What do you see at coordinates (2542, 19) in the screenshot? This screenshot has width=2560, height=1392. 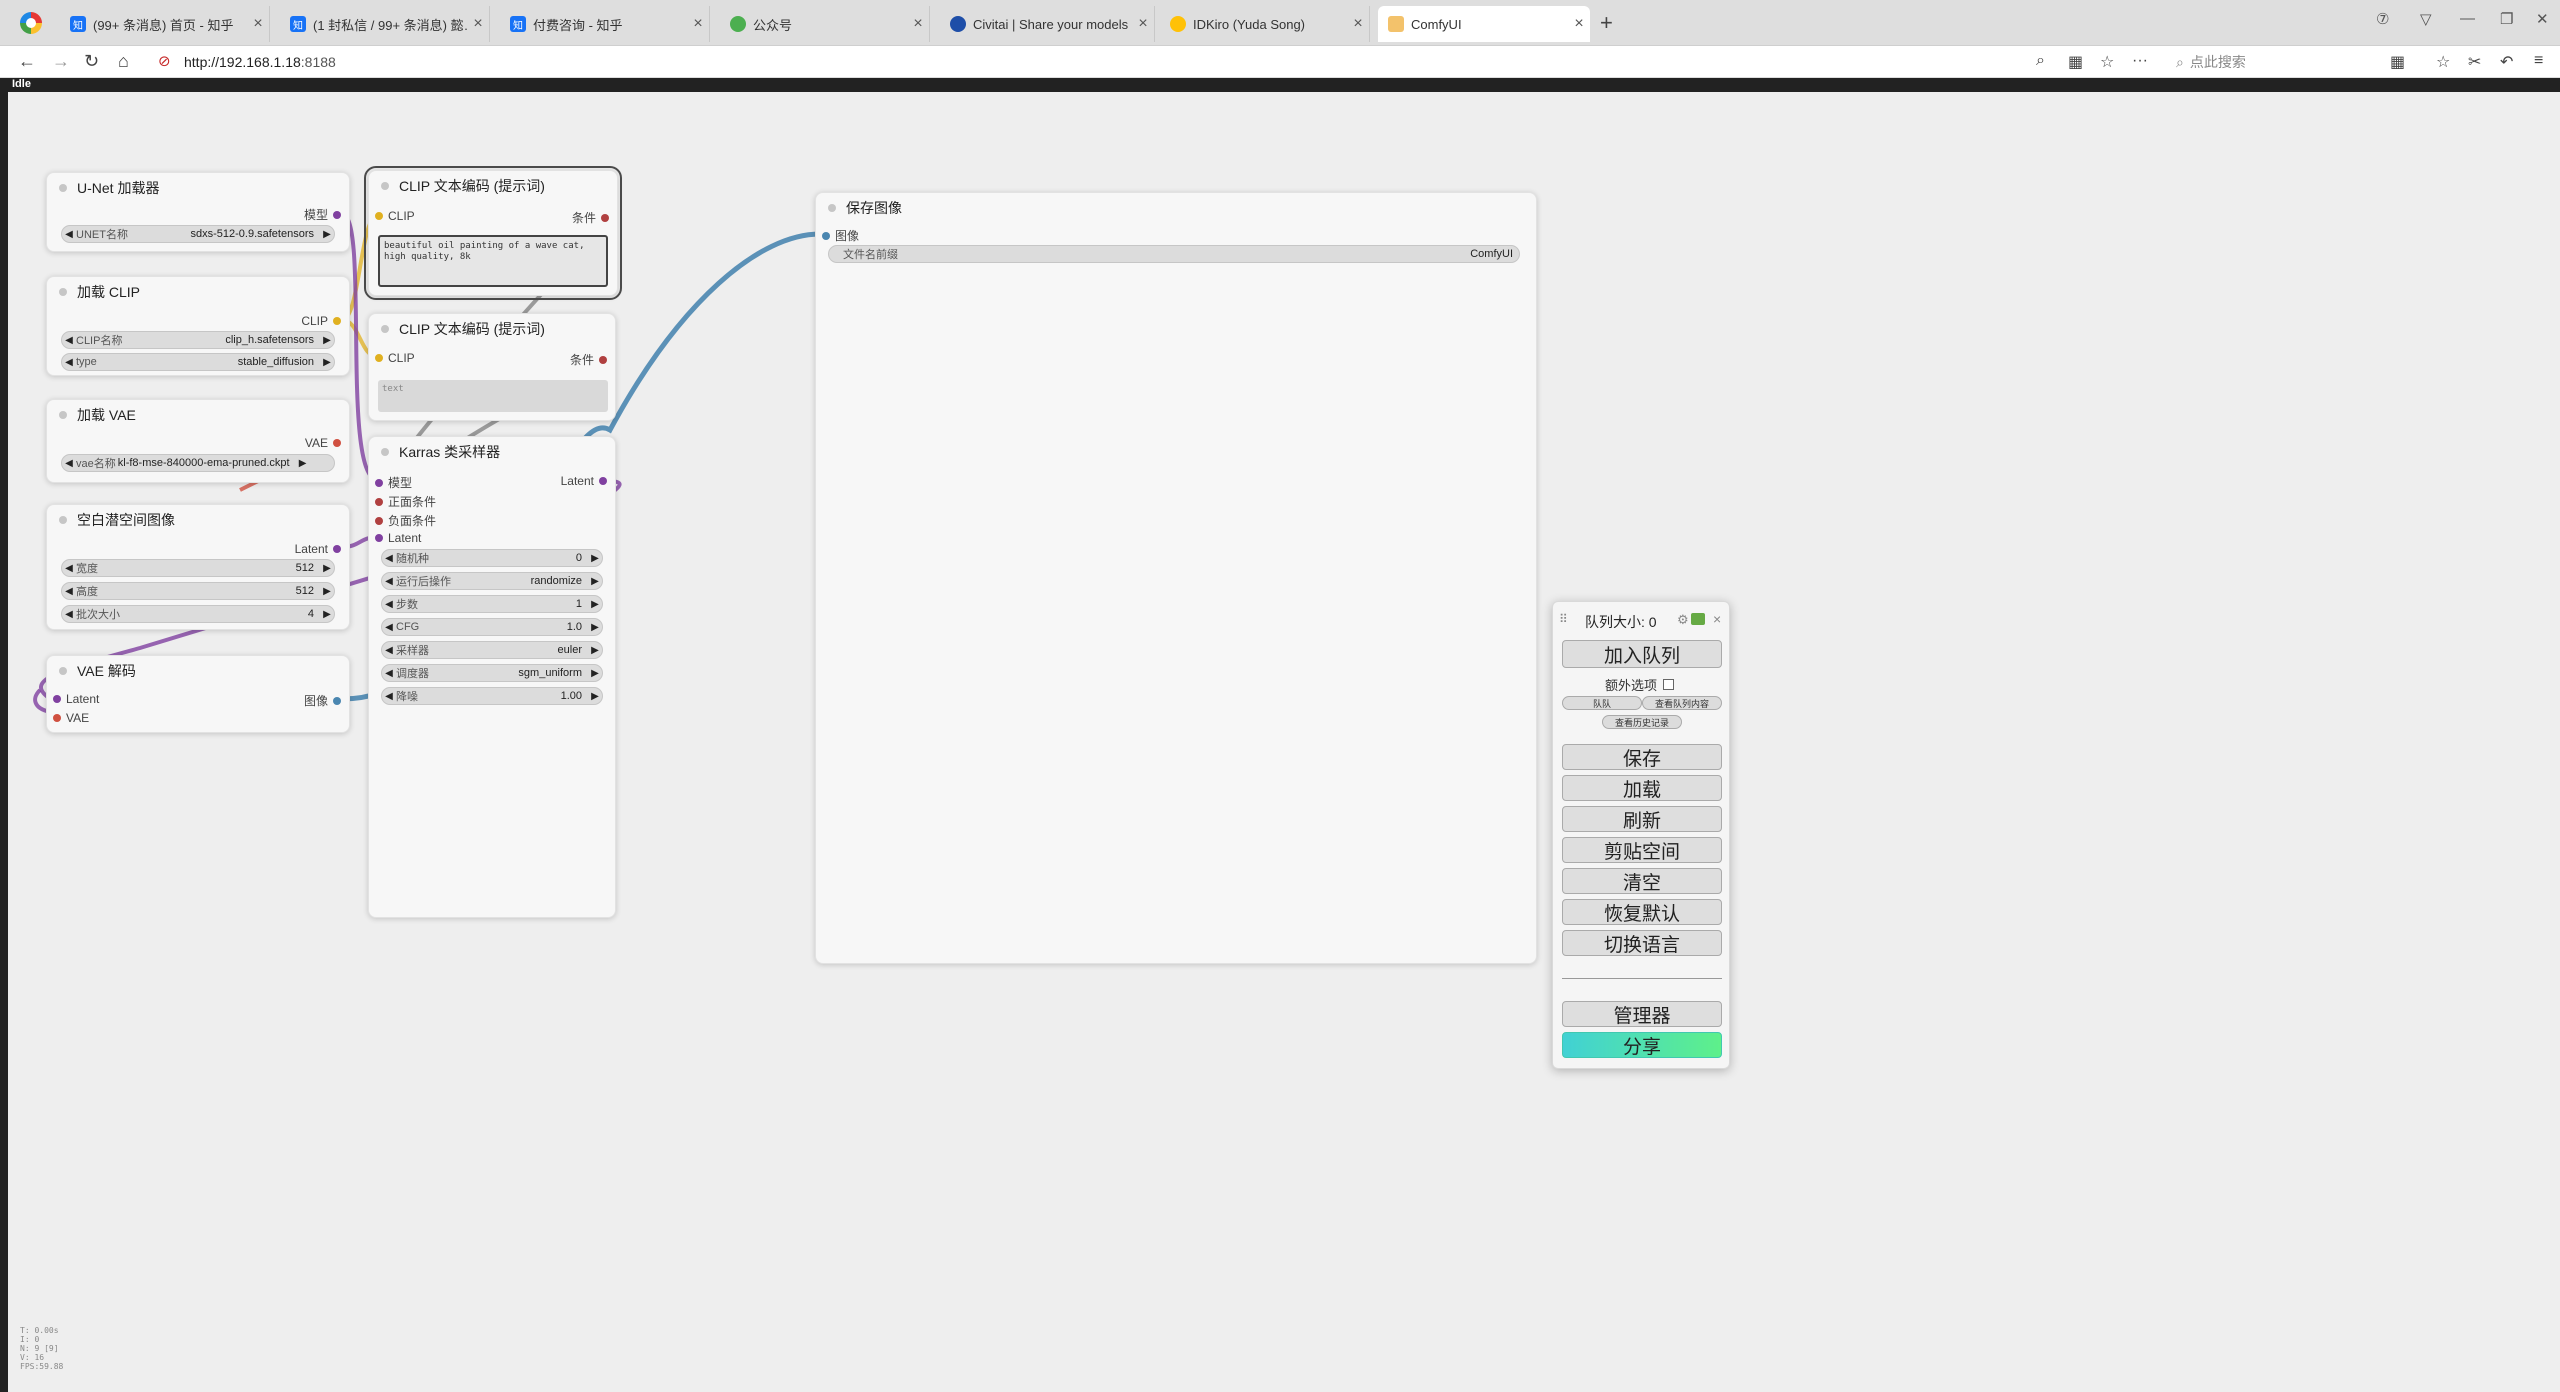 I see `window-close-icon: ✕` at bounding box center [2542, 19].